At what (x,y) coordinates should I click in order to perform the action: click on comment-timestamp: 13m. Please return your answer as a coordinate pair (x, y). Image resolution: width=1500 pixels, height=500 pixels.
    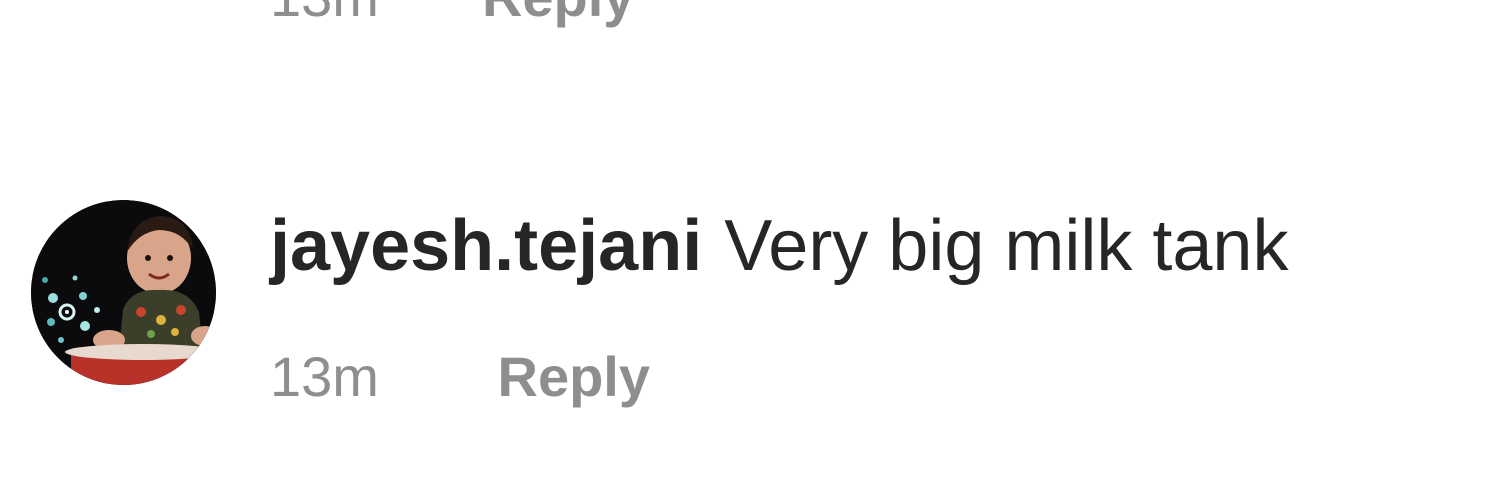
    Looking at the image, I should click on (324, 376).